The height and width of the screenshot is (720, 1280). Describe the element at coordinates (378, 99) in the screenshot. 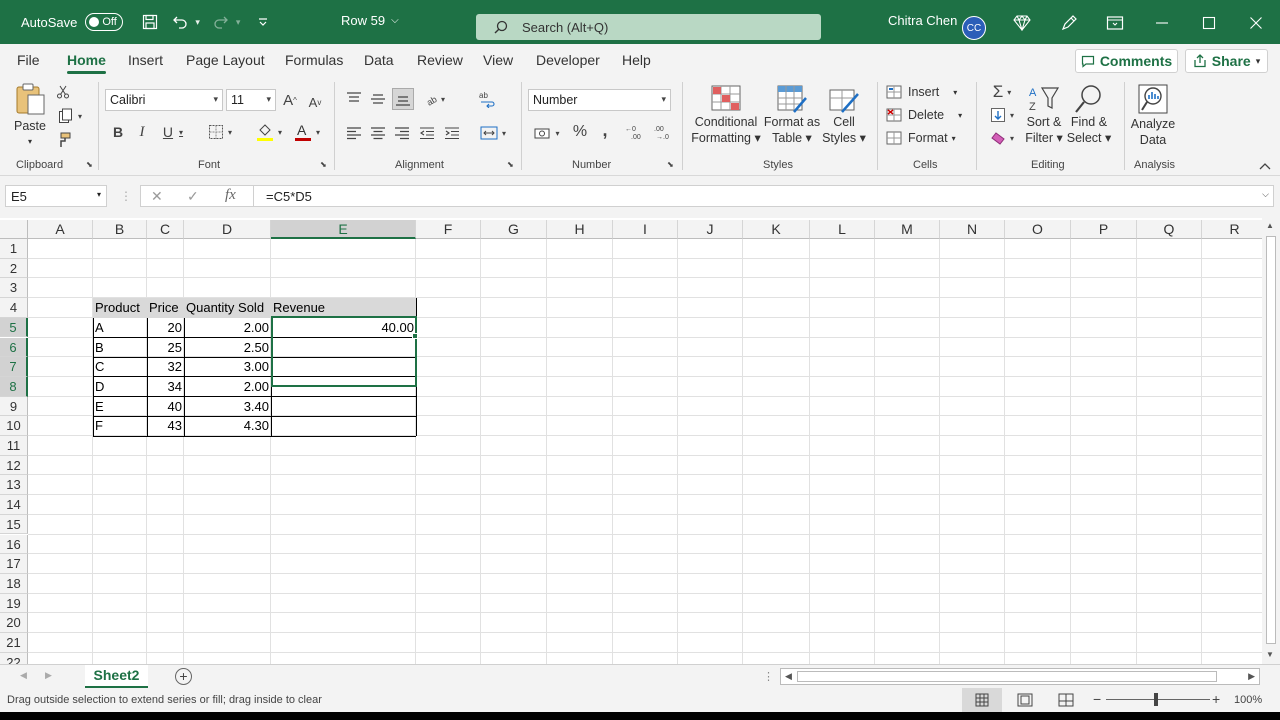

I see `align-middle-icon` at that location.